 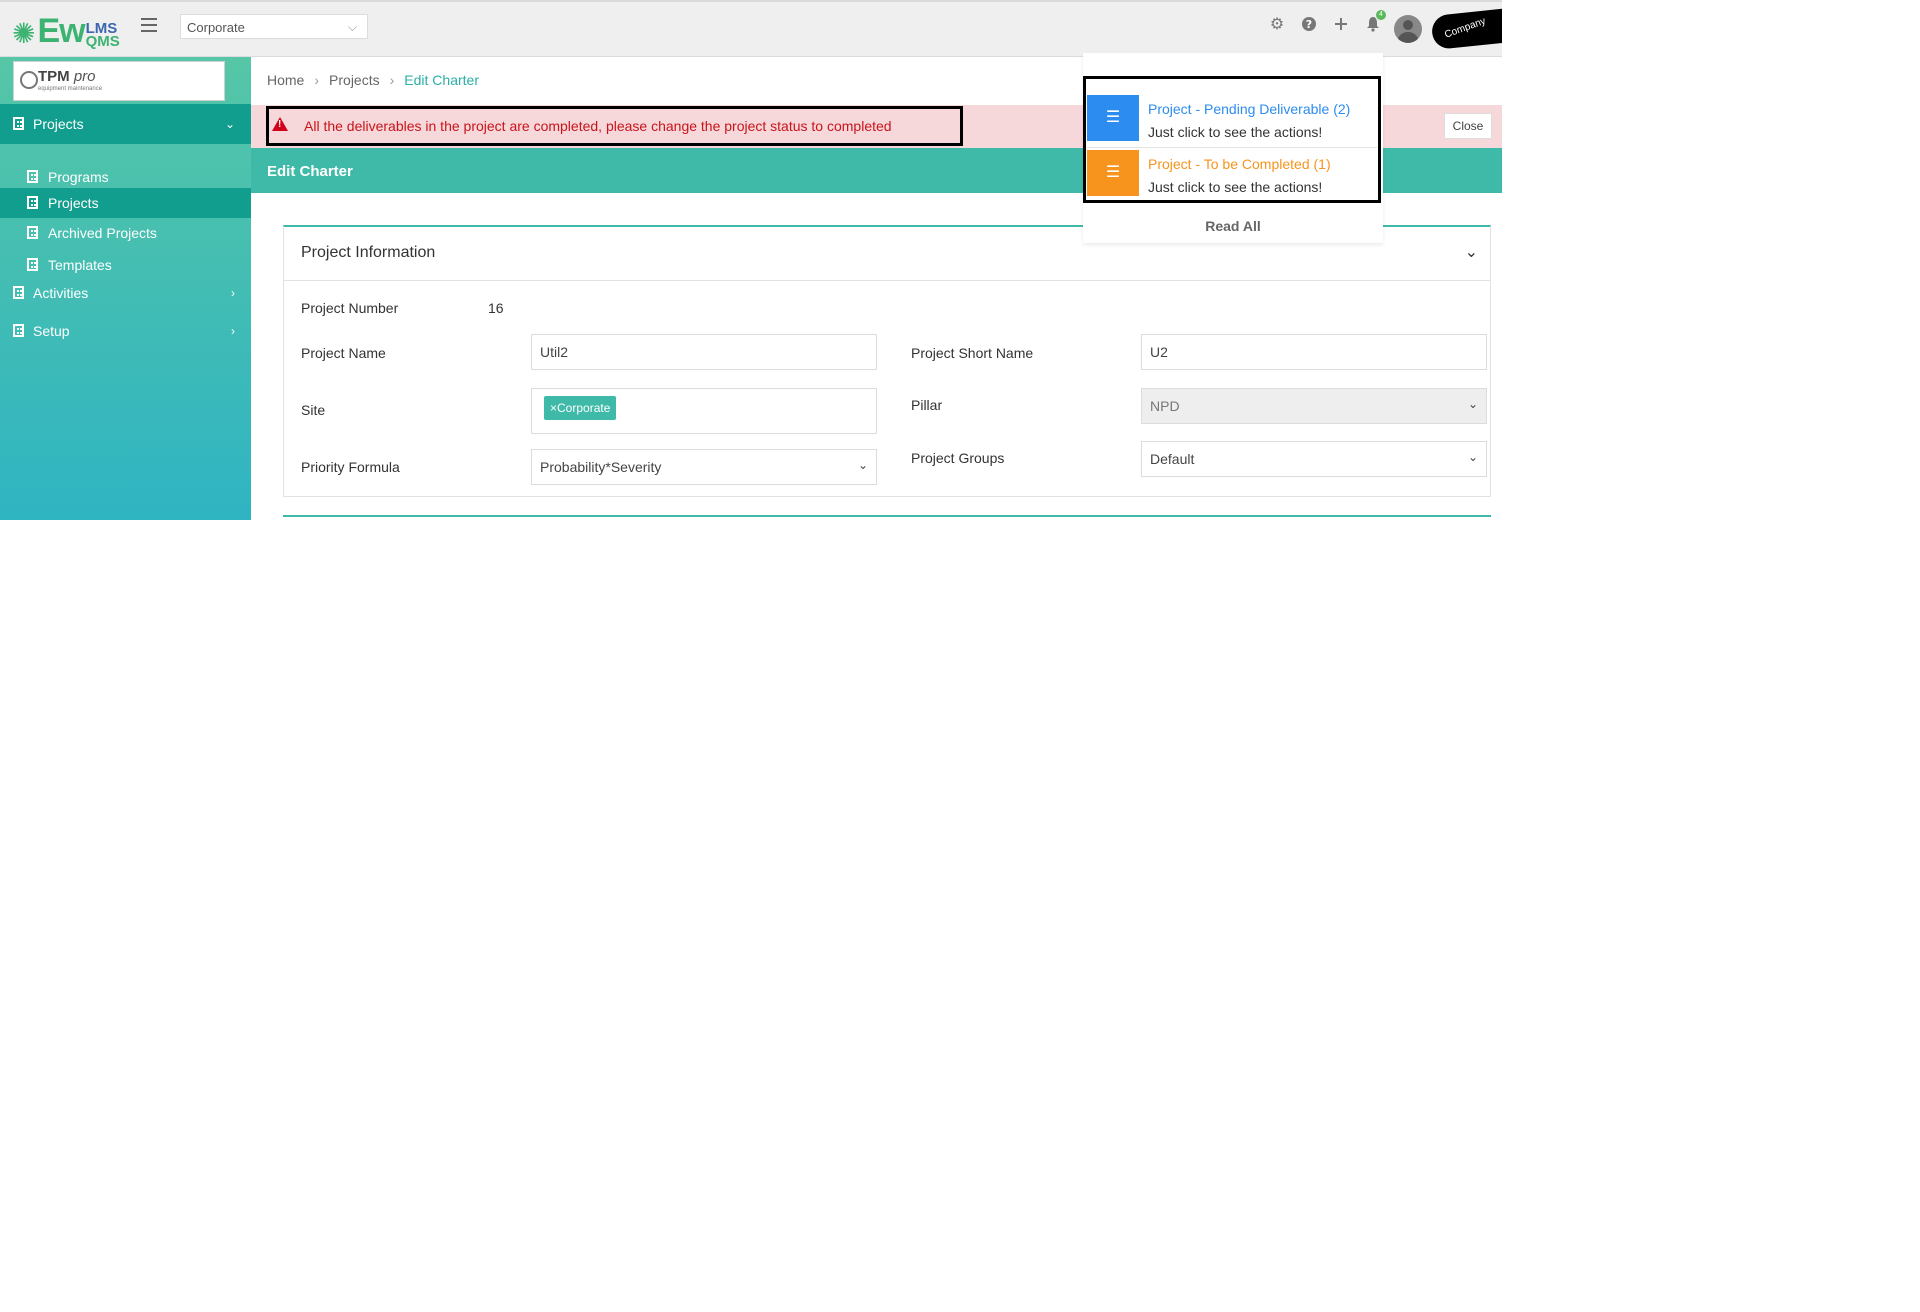 What do you see at coordinates (125, 203) in the screenshot?
I see `sidebar-item-projects: Projects` at bounding box center [125, 203].